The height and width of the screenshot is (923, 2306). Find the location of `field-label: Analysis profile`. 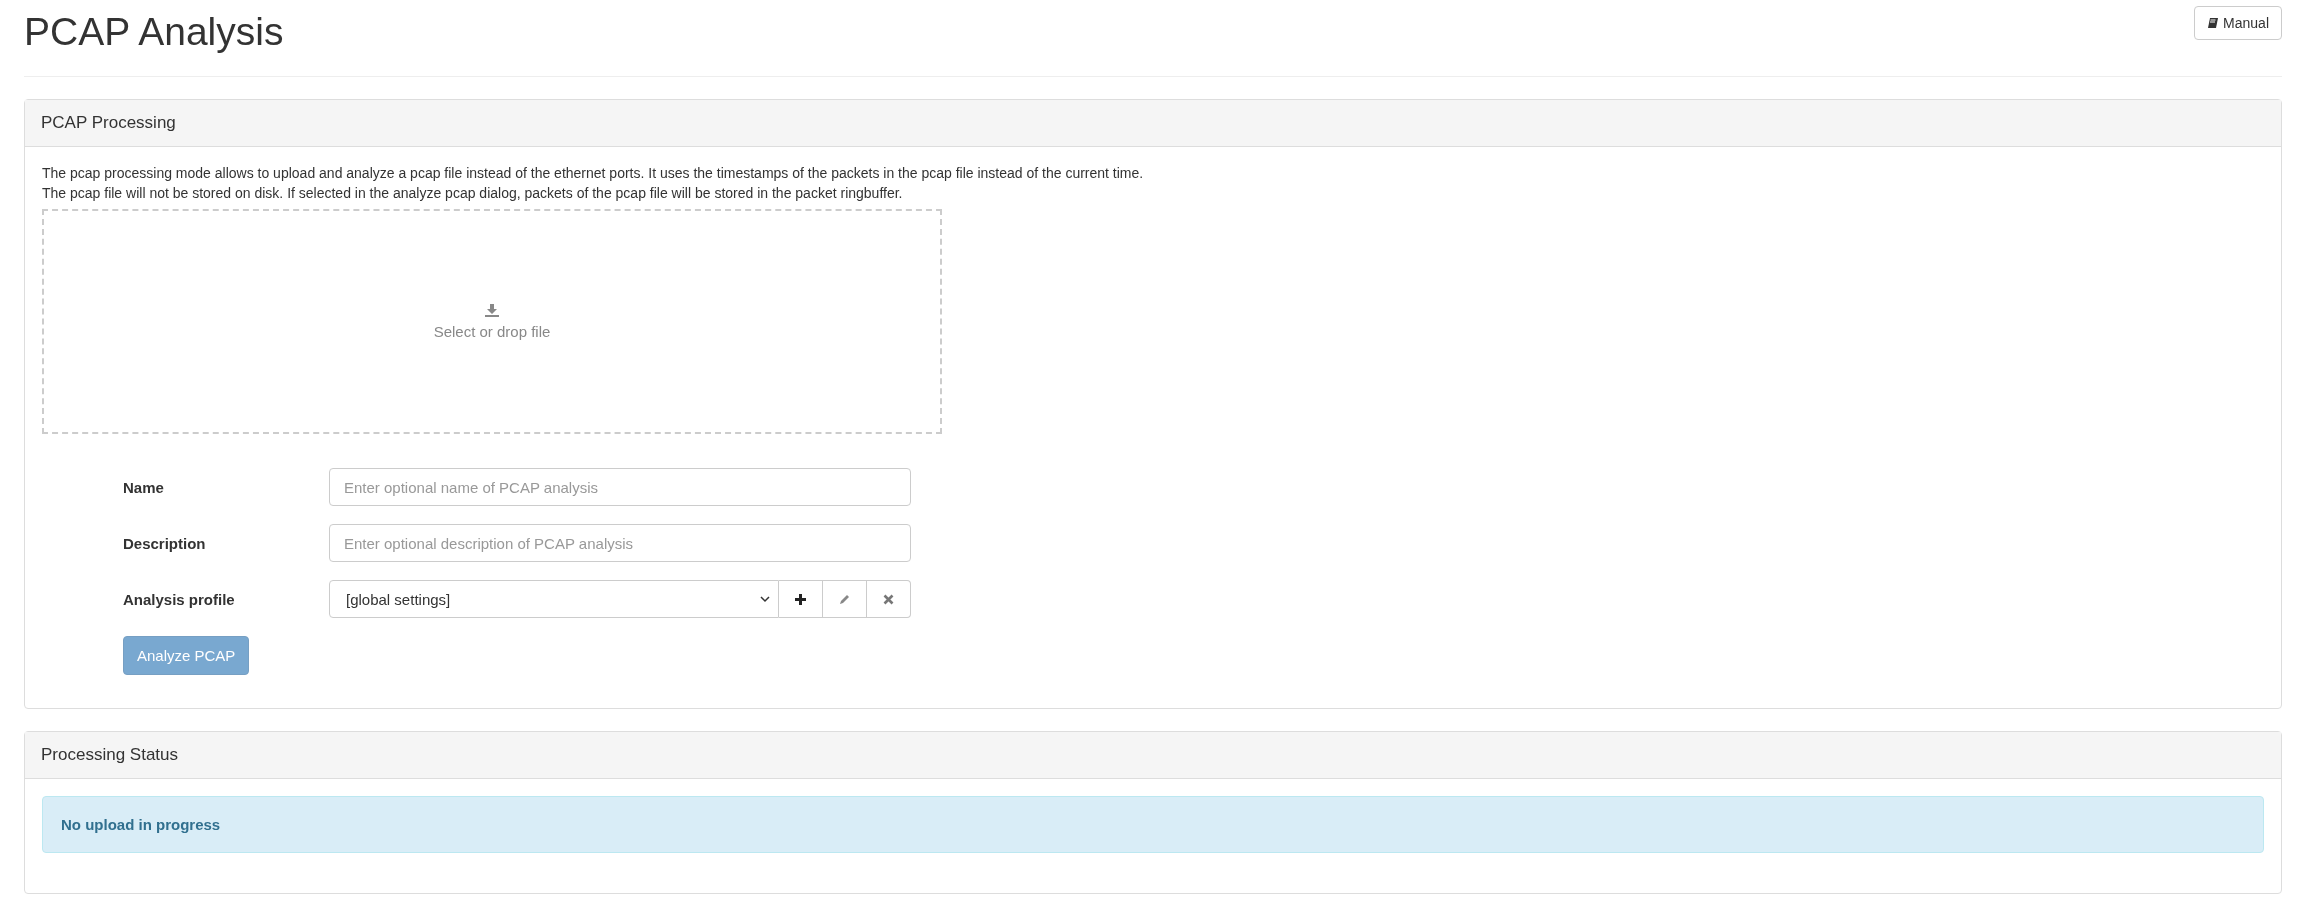

field-label: Analysis profile is located at coordinates (179, 599).